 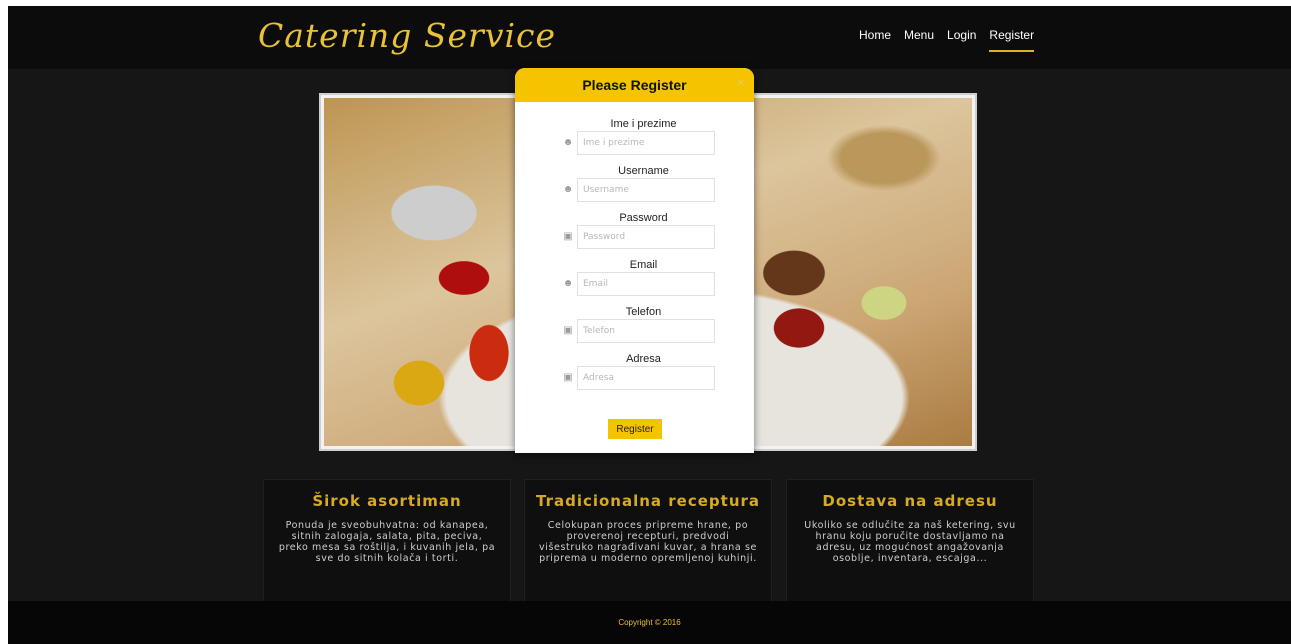 I want to click on phone-input, so click(x=646, y=331).